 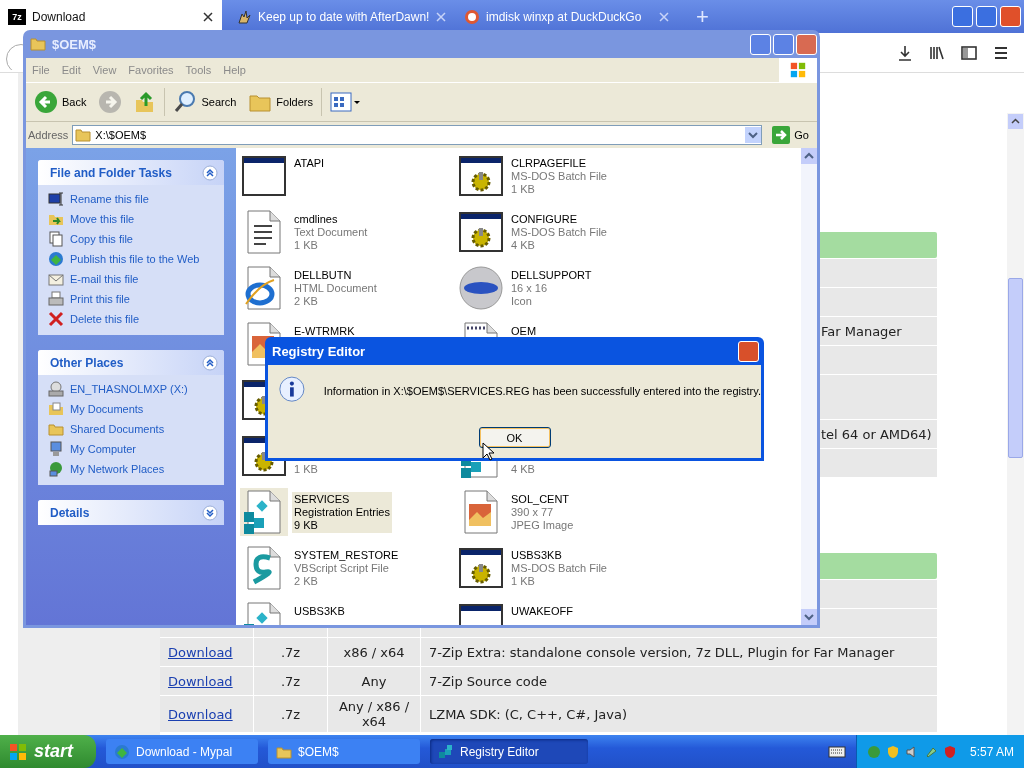 What do you see at coordinates (949, 751) in the screenshot?
I see `shield-icon` at bounding box center [949, 751].